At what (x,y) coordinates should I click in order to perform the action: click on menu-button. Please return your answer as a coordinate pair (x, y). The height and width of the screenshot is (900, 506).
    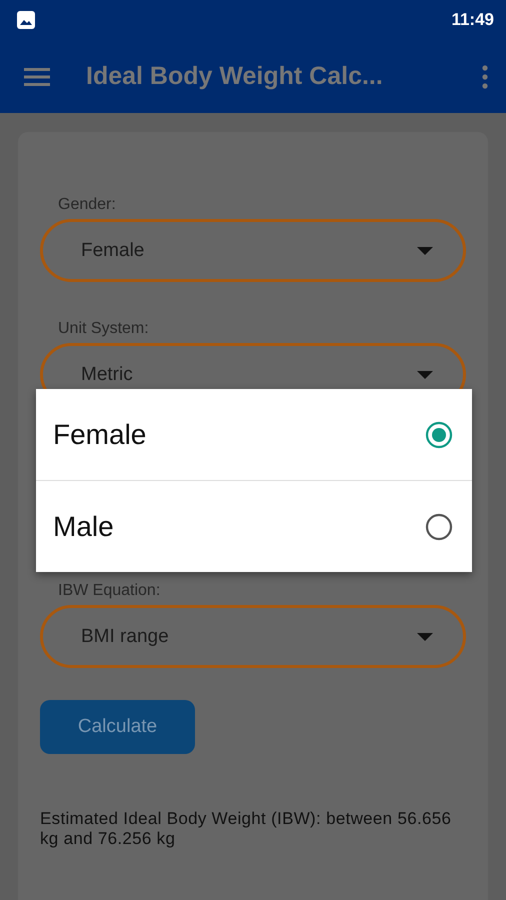
    Looking at the image, I should click on (37, 76).